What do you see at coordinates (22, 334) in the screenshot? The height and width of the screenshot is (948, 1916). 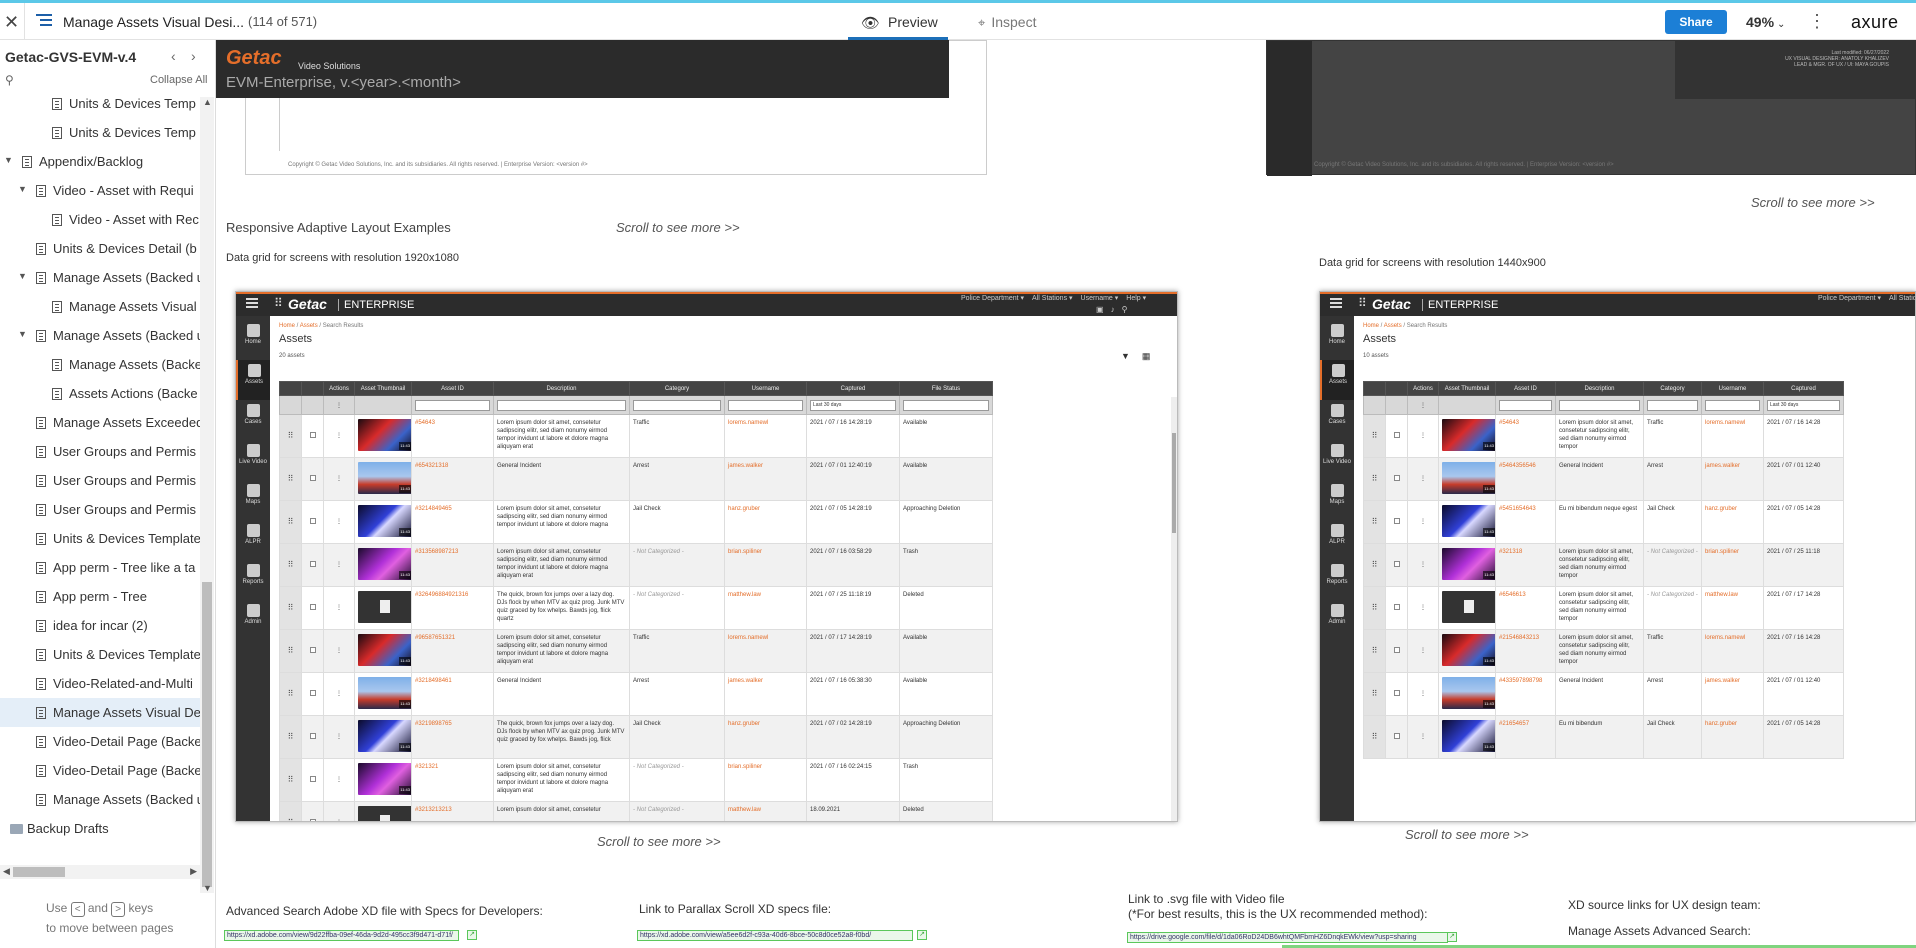 I see `expand-toggle-icon: ▼` at bounding box center [22, 334].